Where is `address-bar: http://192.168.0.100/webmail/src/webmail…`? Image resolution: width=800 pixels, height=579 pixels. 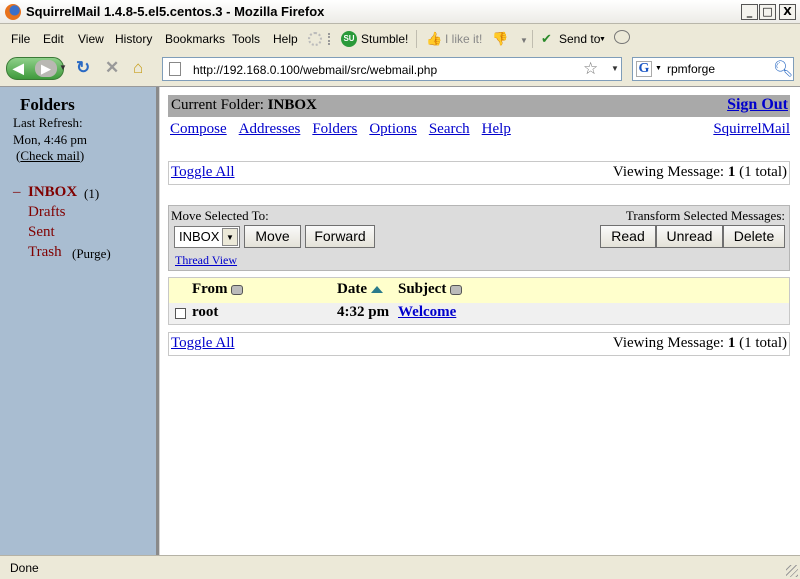 address-bar: http://192.168.0.100/webmail/src/webmail… is located at coordinates (392, 69).